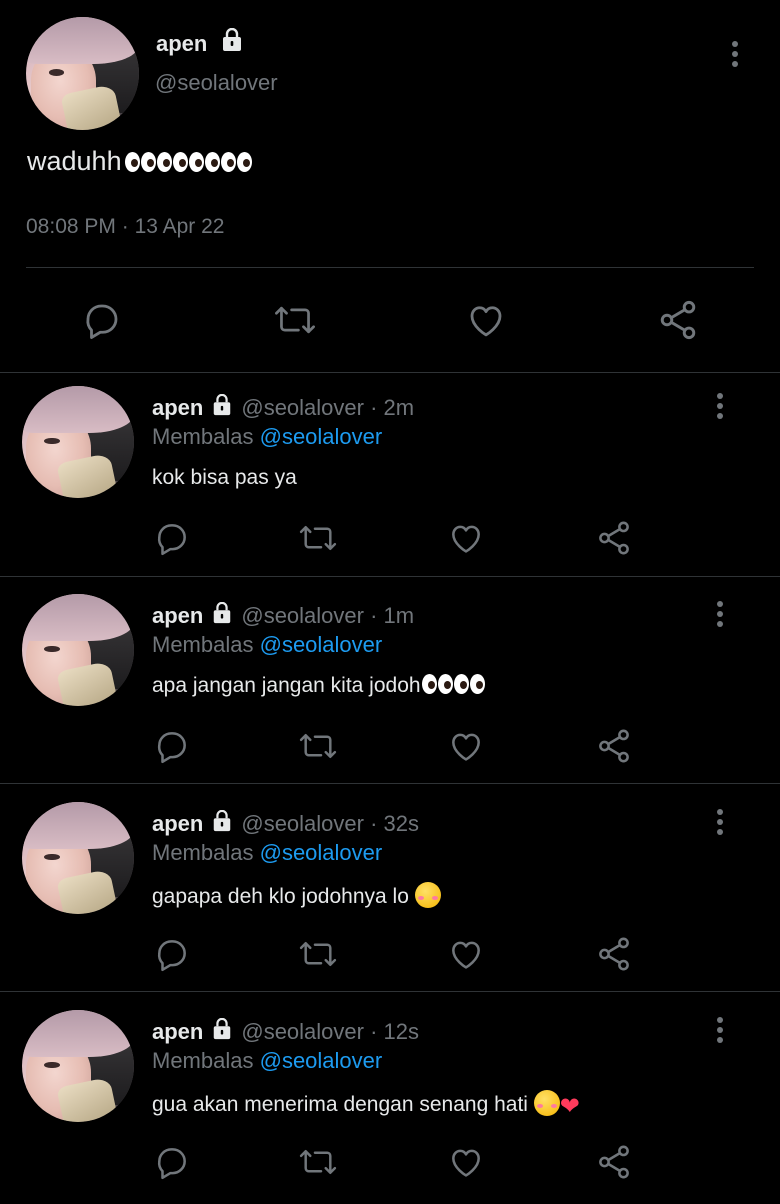  I want to click on reply-header: apen @seolalover · 32s, so click(286, 823).